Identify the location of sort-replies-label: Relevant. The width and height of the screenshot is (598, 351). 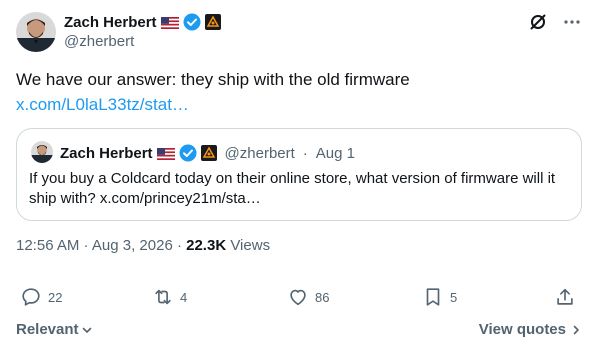
(47, 329).